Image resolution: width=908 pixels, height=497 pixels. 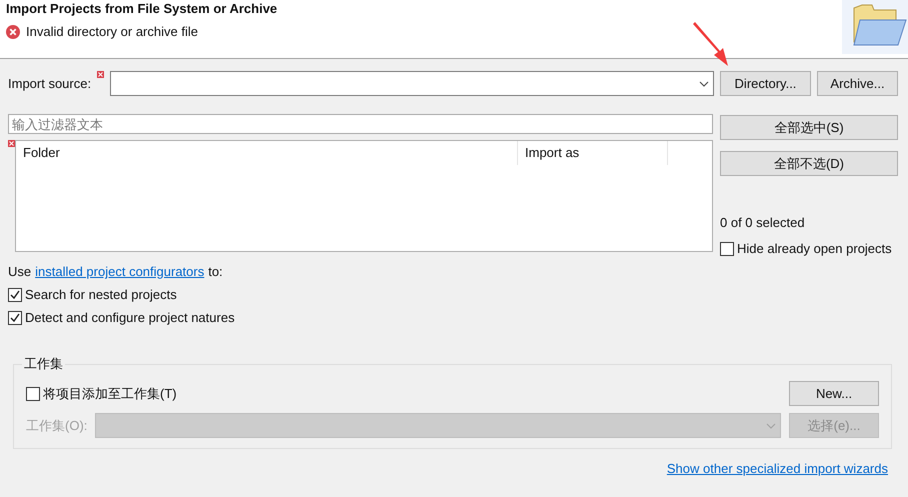 What do you see at coordinates (593, 153) in the screenshot?
I see `column-header: Import as` at bounding box center [593, 153].